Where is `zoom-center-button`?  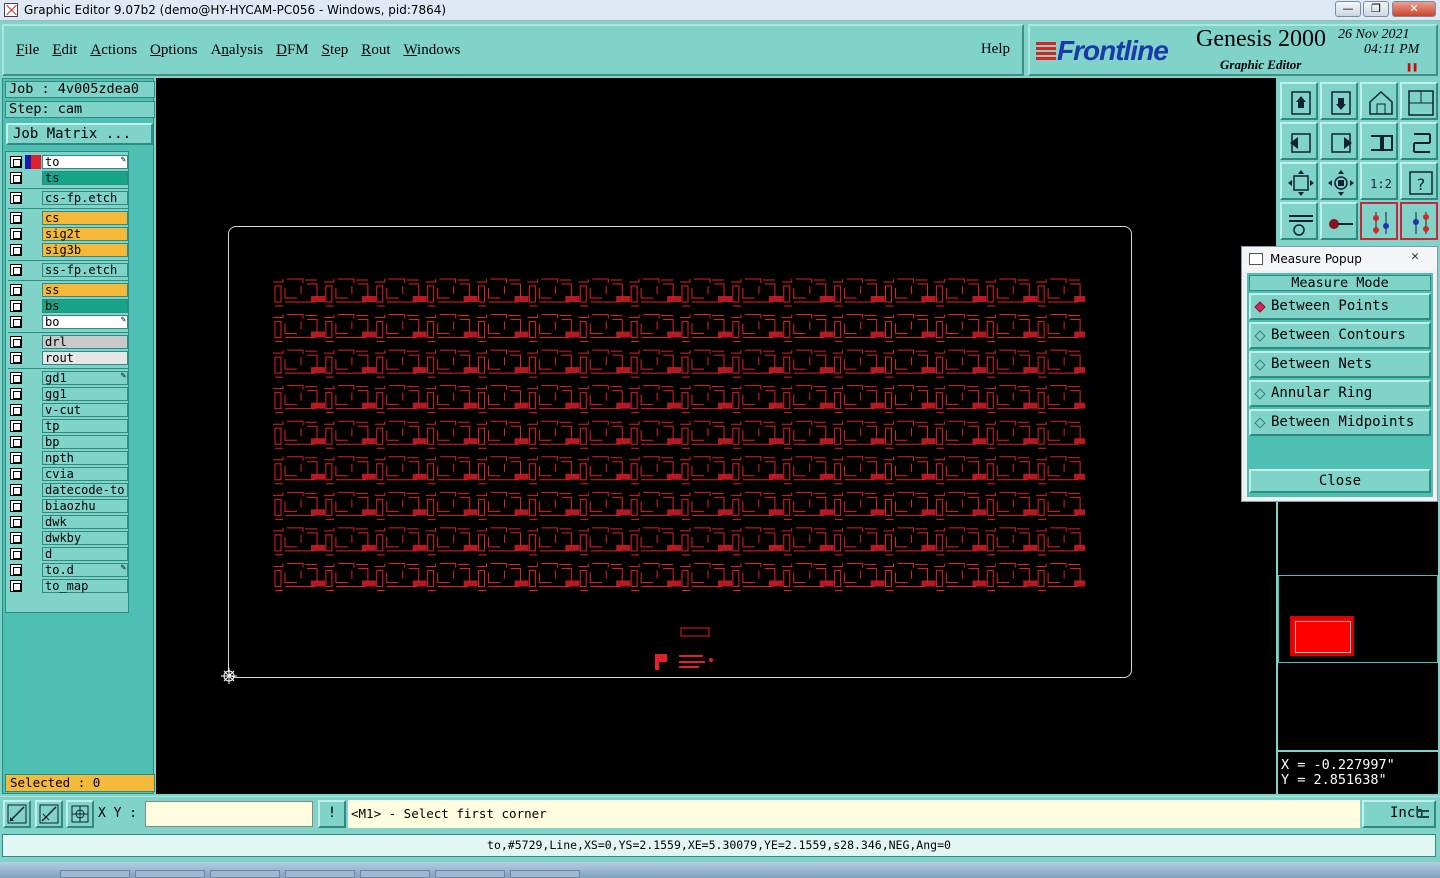
zoom-center-button is located at coordinates (1339, 181).